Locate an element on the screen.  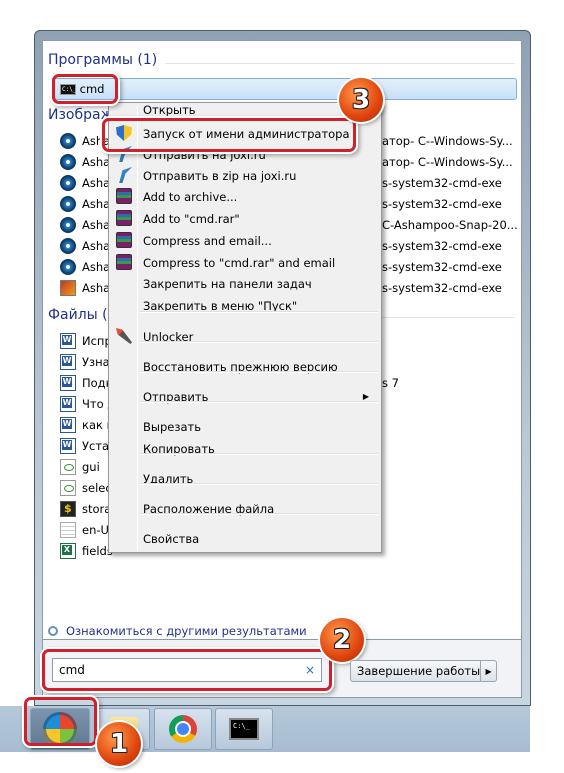
xls-icon is located at coordinates (68, 551).